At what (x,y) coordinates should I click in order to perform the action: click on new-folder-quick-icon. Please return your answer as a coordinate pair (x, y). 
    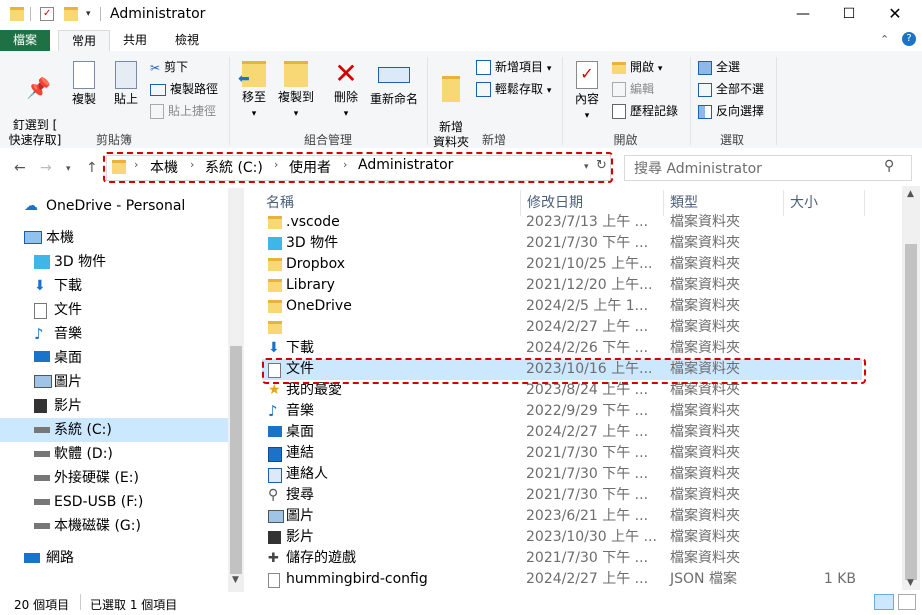
    Looking at the image, I should click on (71, 14).